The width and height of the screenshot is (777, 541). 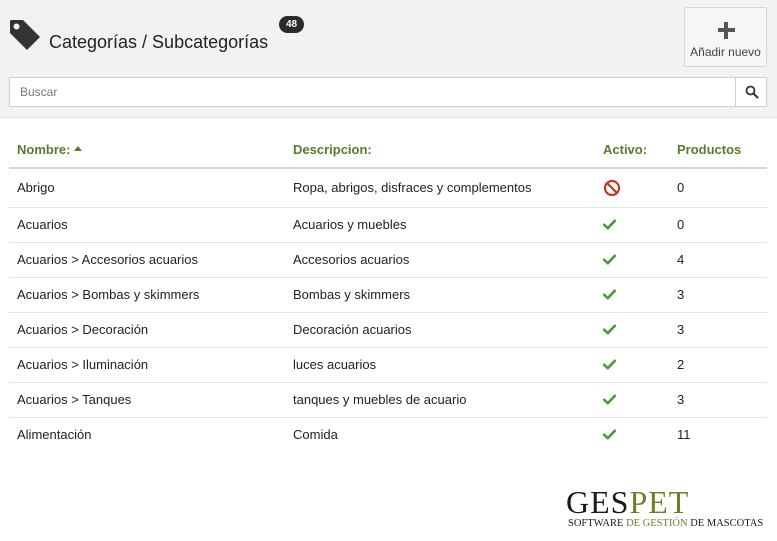 What do you see at coordinates (147, 295) in the screenshot?
I see `category-name-cell: Acuarios > Bombas y skimmers` at bounding box center [147, 295].